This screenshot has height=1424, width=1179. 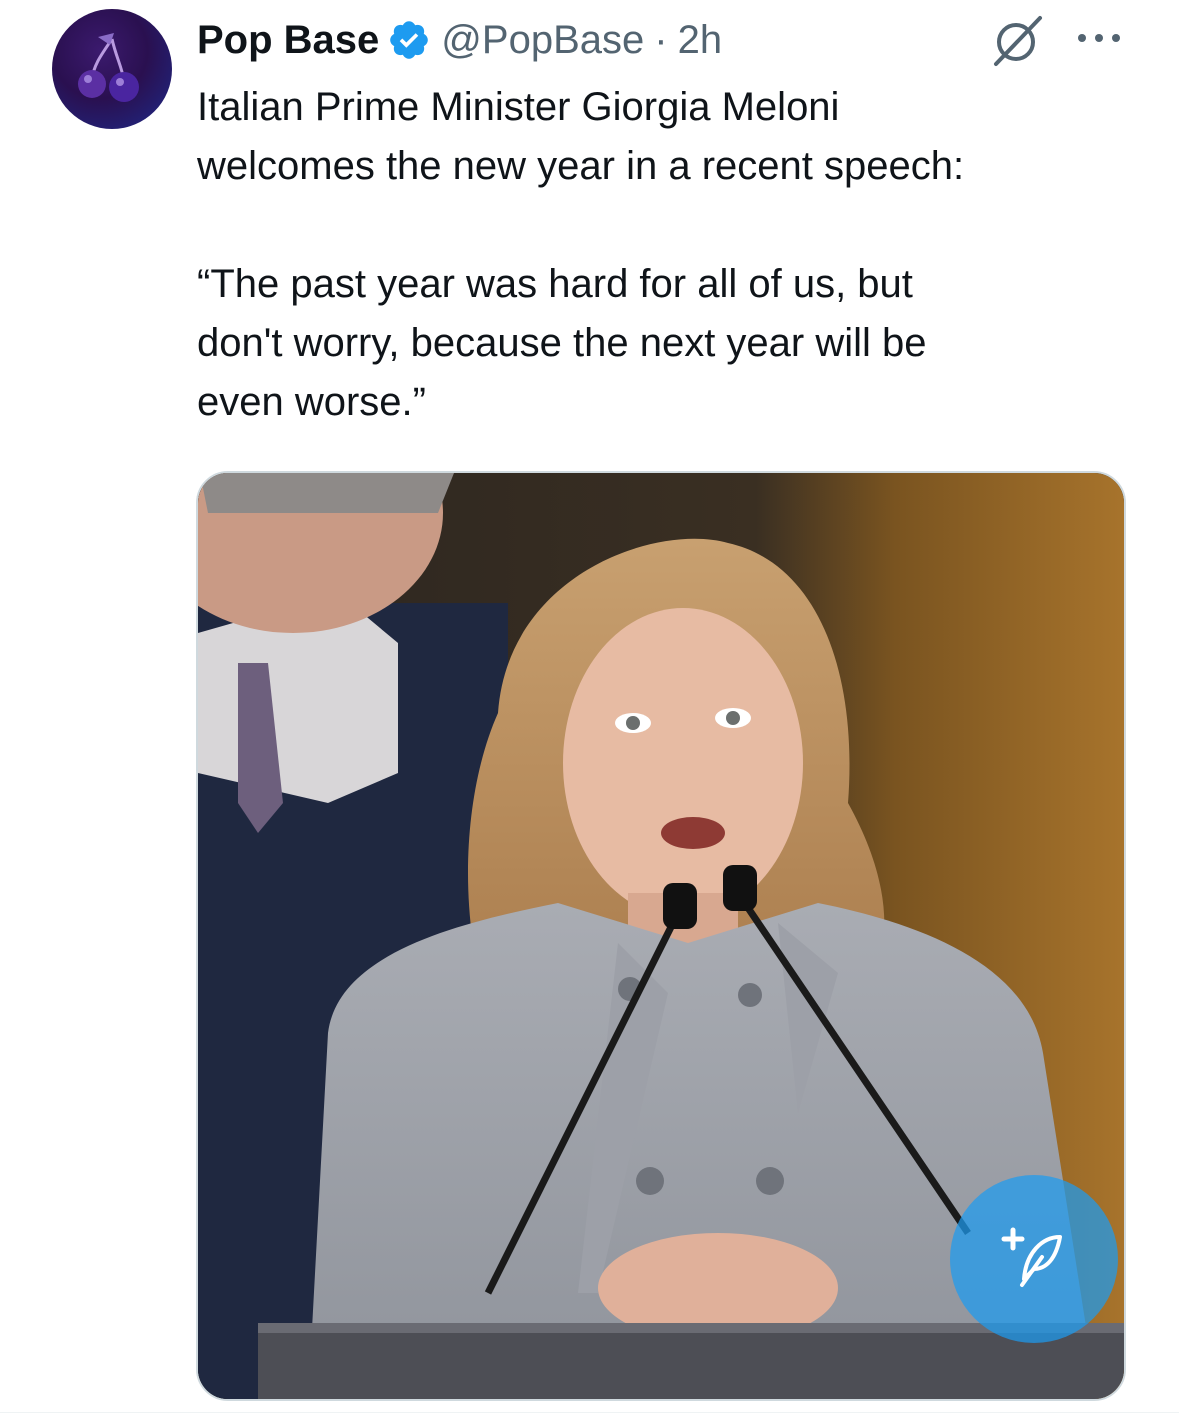 What do you see at coordinates (700, 40) in the screenshot?
I see `post-time: 2h` at bounding box center [700, 40].